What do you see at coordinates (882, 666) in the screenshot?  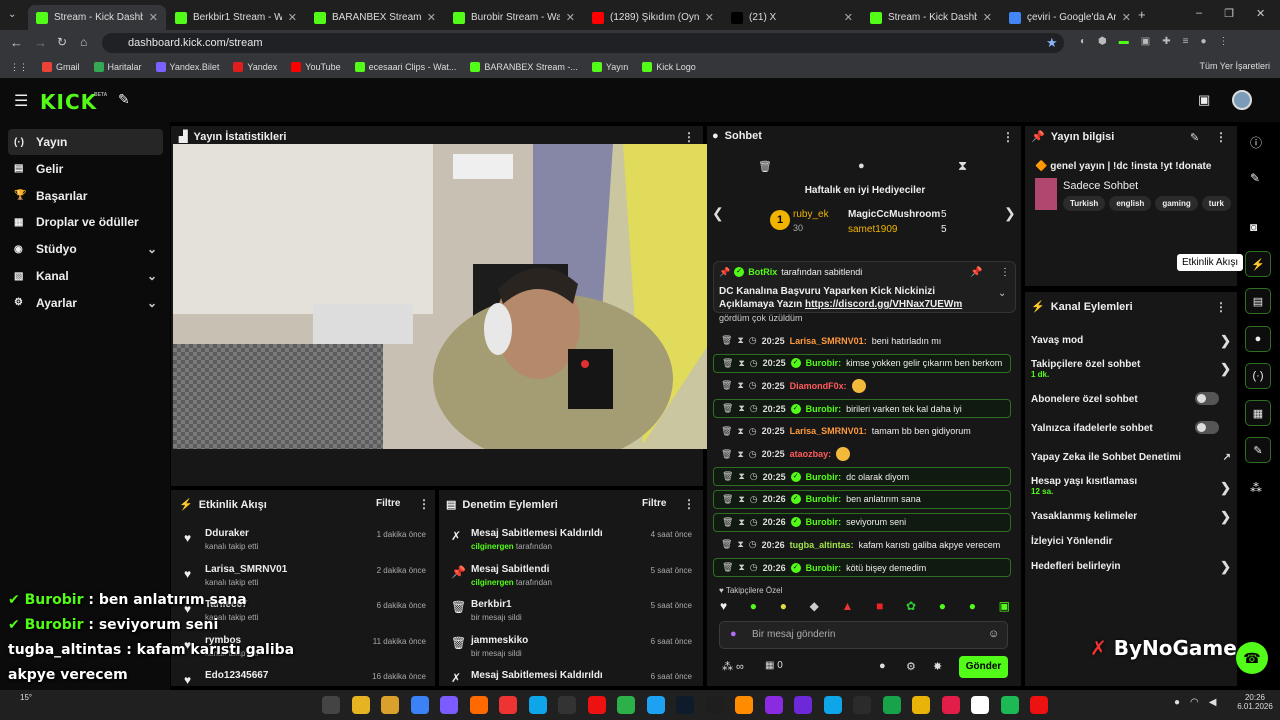 I see `chat-settings-bubble-icon: ●` at bounding box center [882, 666].